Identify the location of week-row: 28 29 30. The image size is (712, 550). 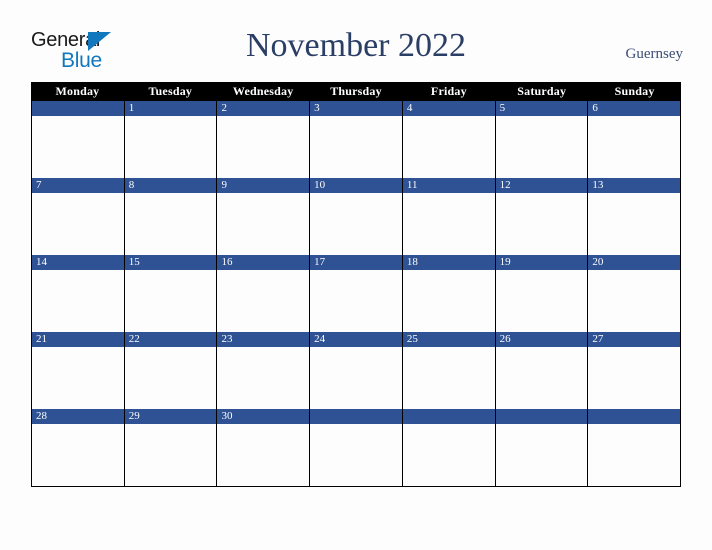
(357, 447).